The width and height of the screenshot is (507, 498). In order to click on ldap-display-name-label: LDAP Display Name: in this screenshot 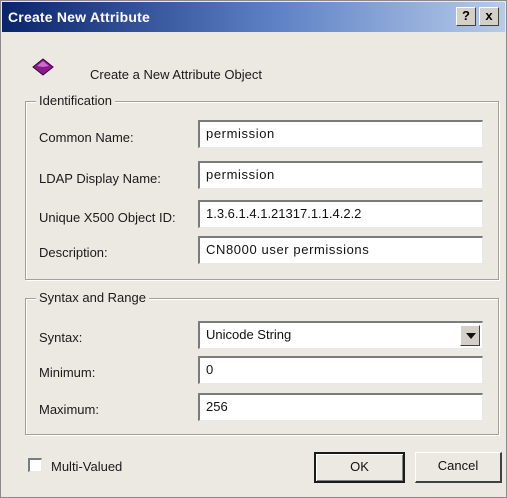, I will do `click(100, 178)`.